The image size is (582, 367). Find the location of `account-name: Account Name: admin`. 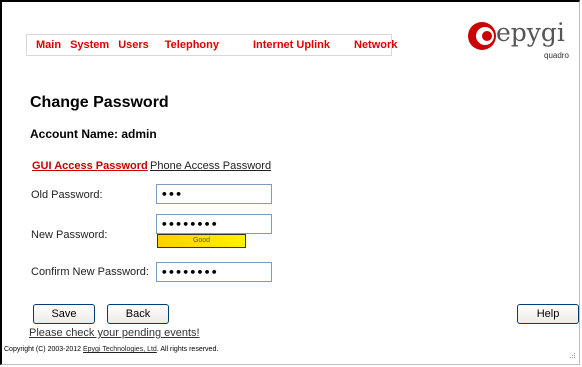

account-name: Account Name: admin is located at coordinates (93, 134).